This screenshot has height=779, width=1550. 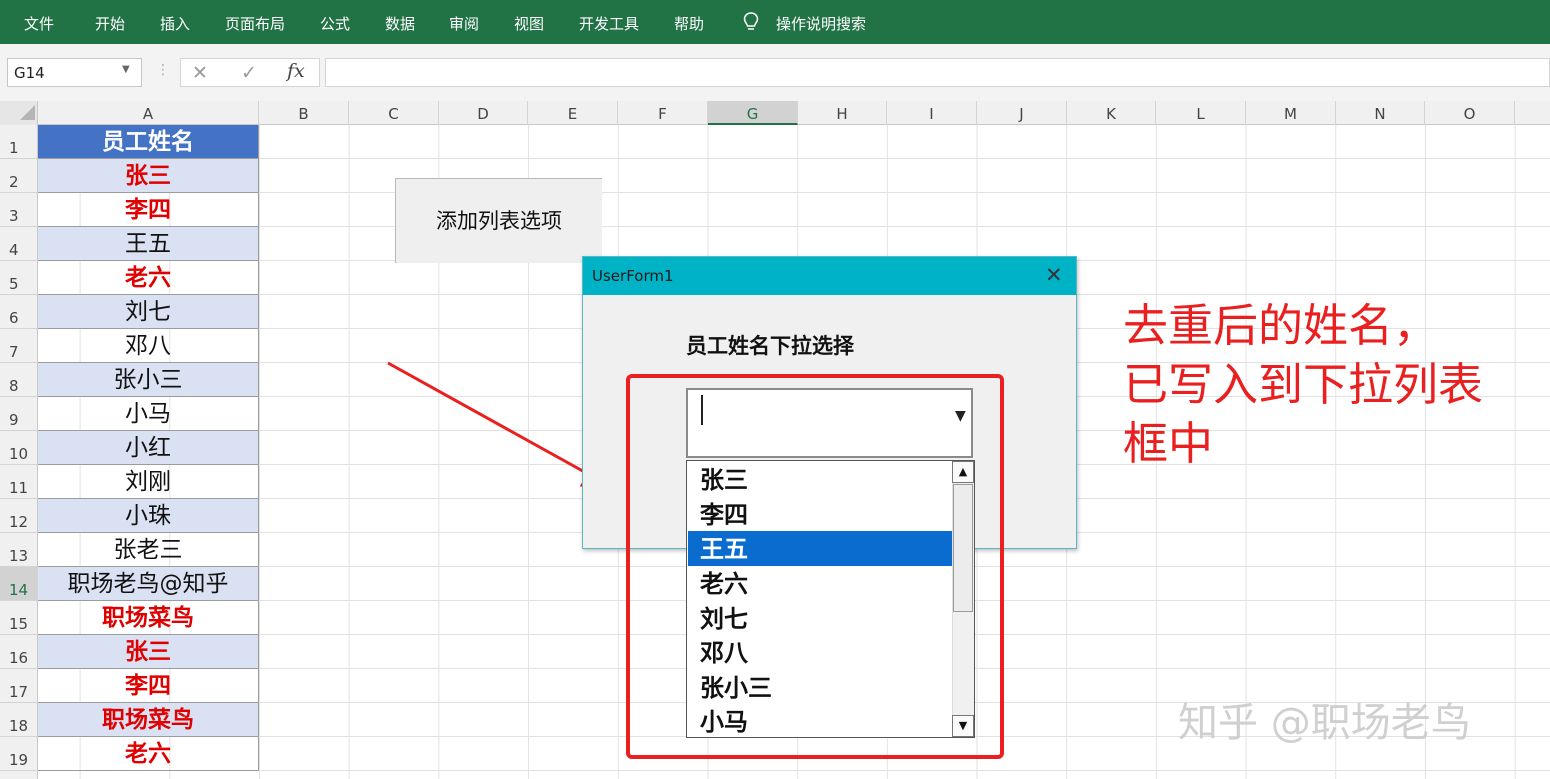 I want to click on row-header: 5, so click(x=19, y=278).